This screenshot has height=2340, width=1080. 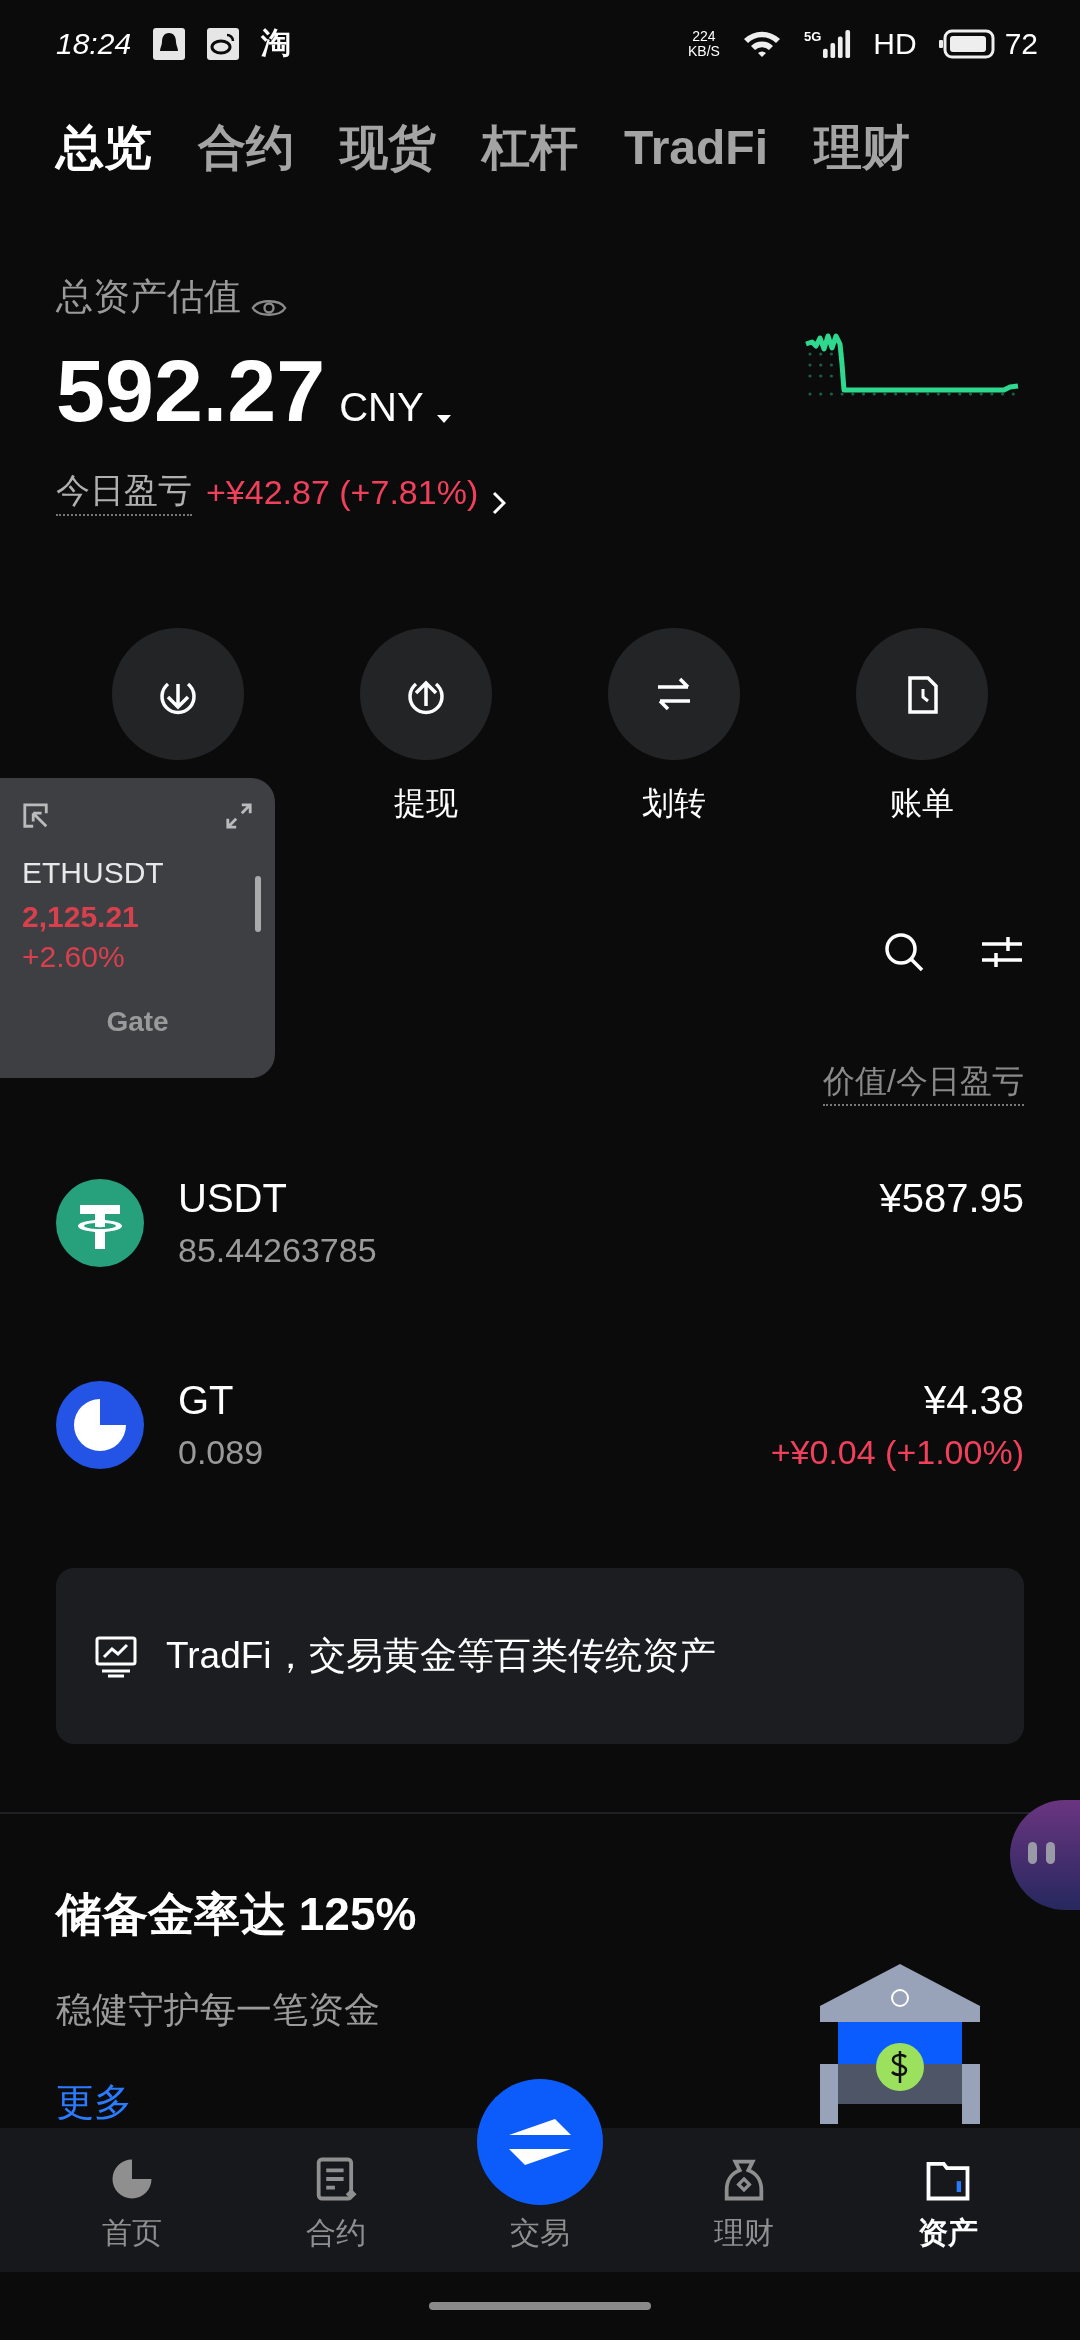 I want to click on total-amount: 592.27, so click(x=191, y=391).